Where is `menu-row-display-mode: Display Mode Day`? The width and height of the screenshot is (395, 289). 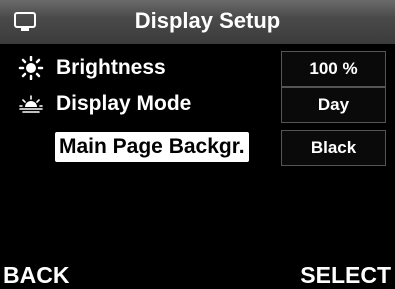 menu-row-display-mode: Display Mode Day is located at coordinates (197, 104).